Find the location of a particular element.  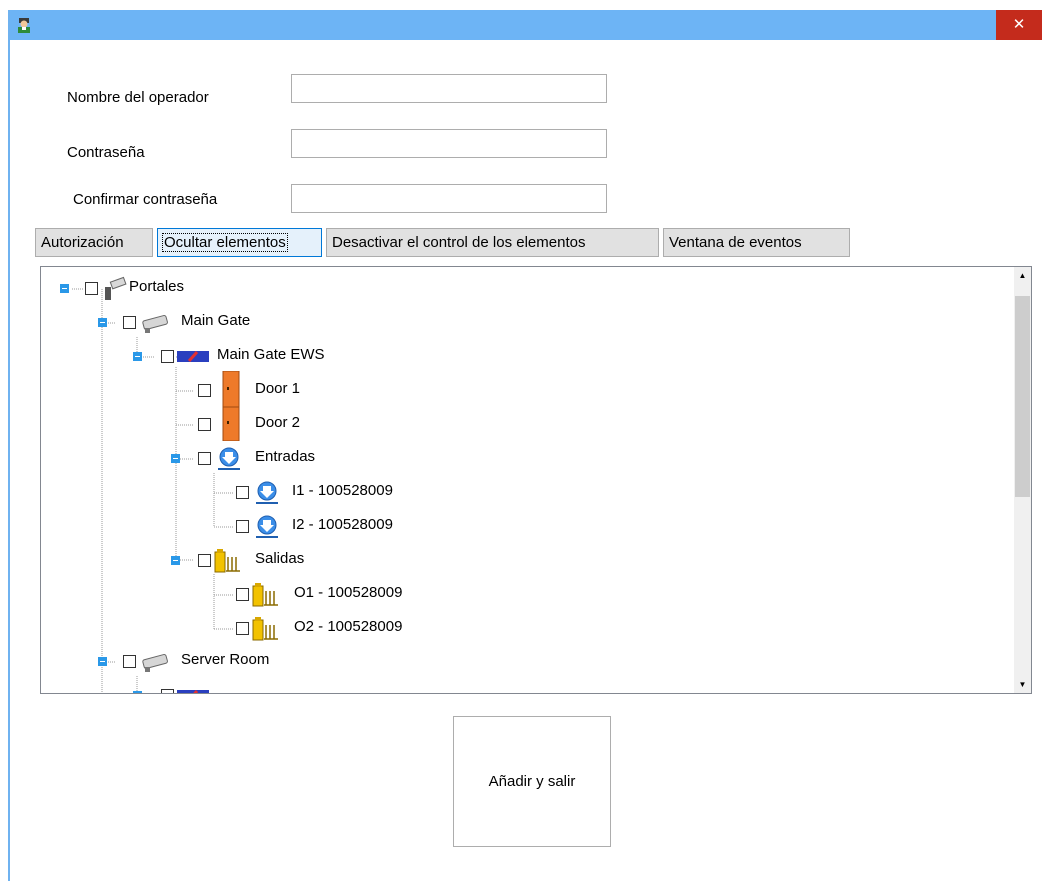

tree-scrollbar: ▲ ▼ is located at coordinates (1022, 480).